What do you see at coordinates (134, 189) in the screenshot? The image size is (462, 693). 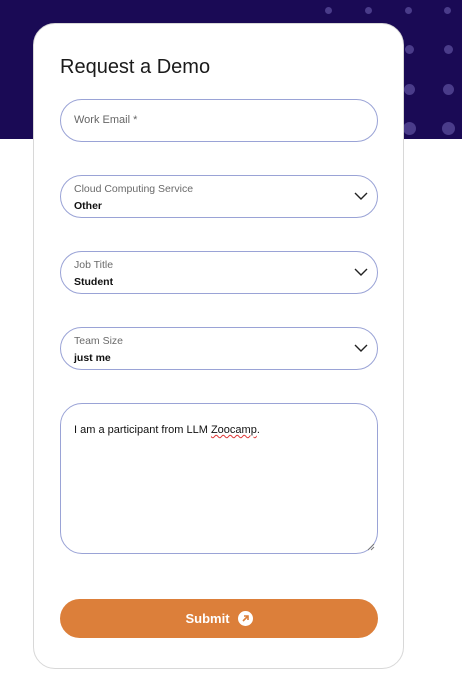 I see `cloud-service-label: Cloud Computing Service` at bounding box center [134, 189].